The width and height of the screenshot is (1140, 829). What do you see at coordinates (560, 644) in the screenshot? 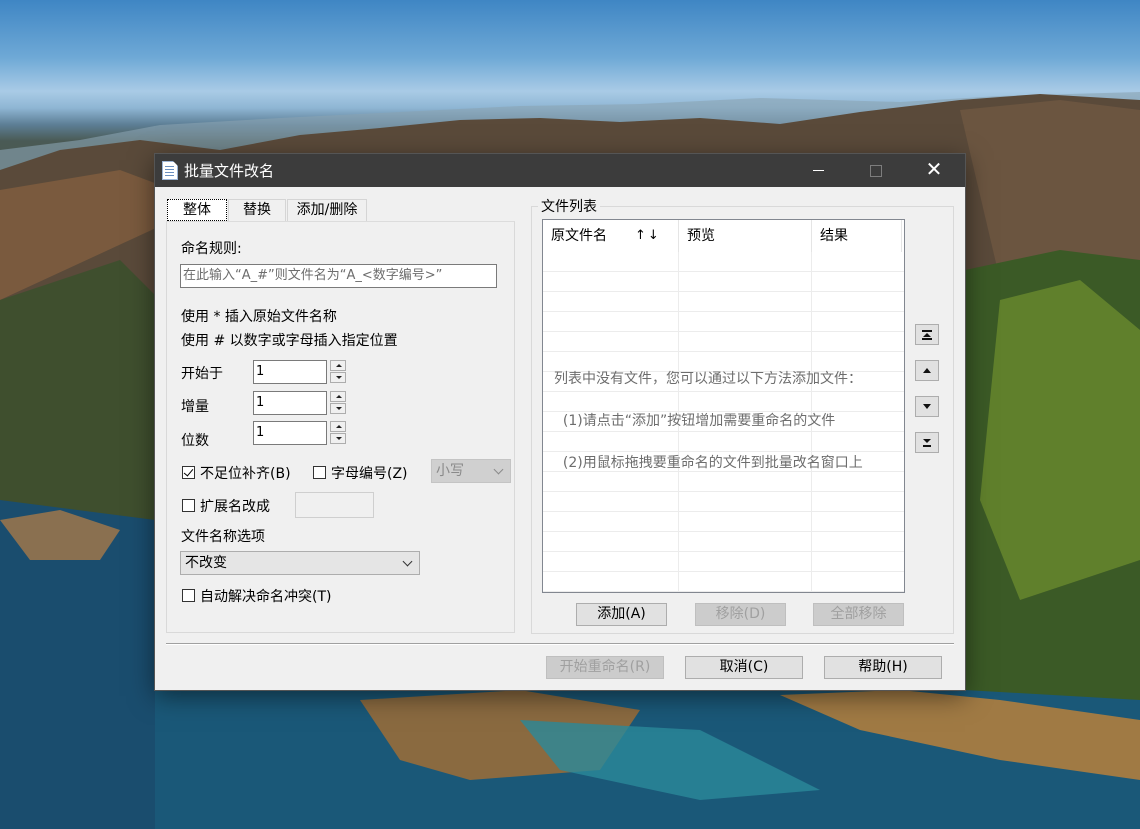
I see `footer-separator` at bounding box center [560, 644].